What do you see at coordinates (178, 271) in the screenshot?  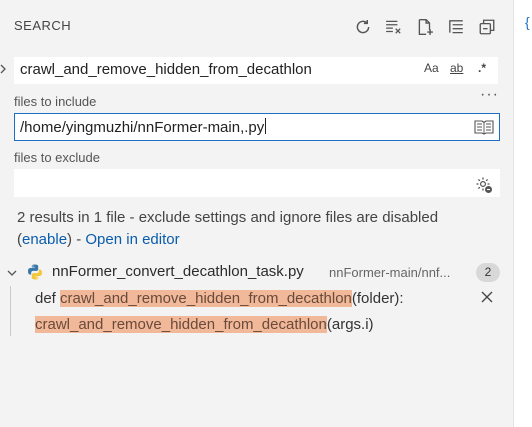 I see `result-file-name: nnFormer_convert_decathlon_task.py` at bounding box center [178, 271].